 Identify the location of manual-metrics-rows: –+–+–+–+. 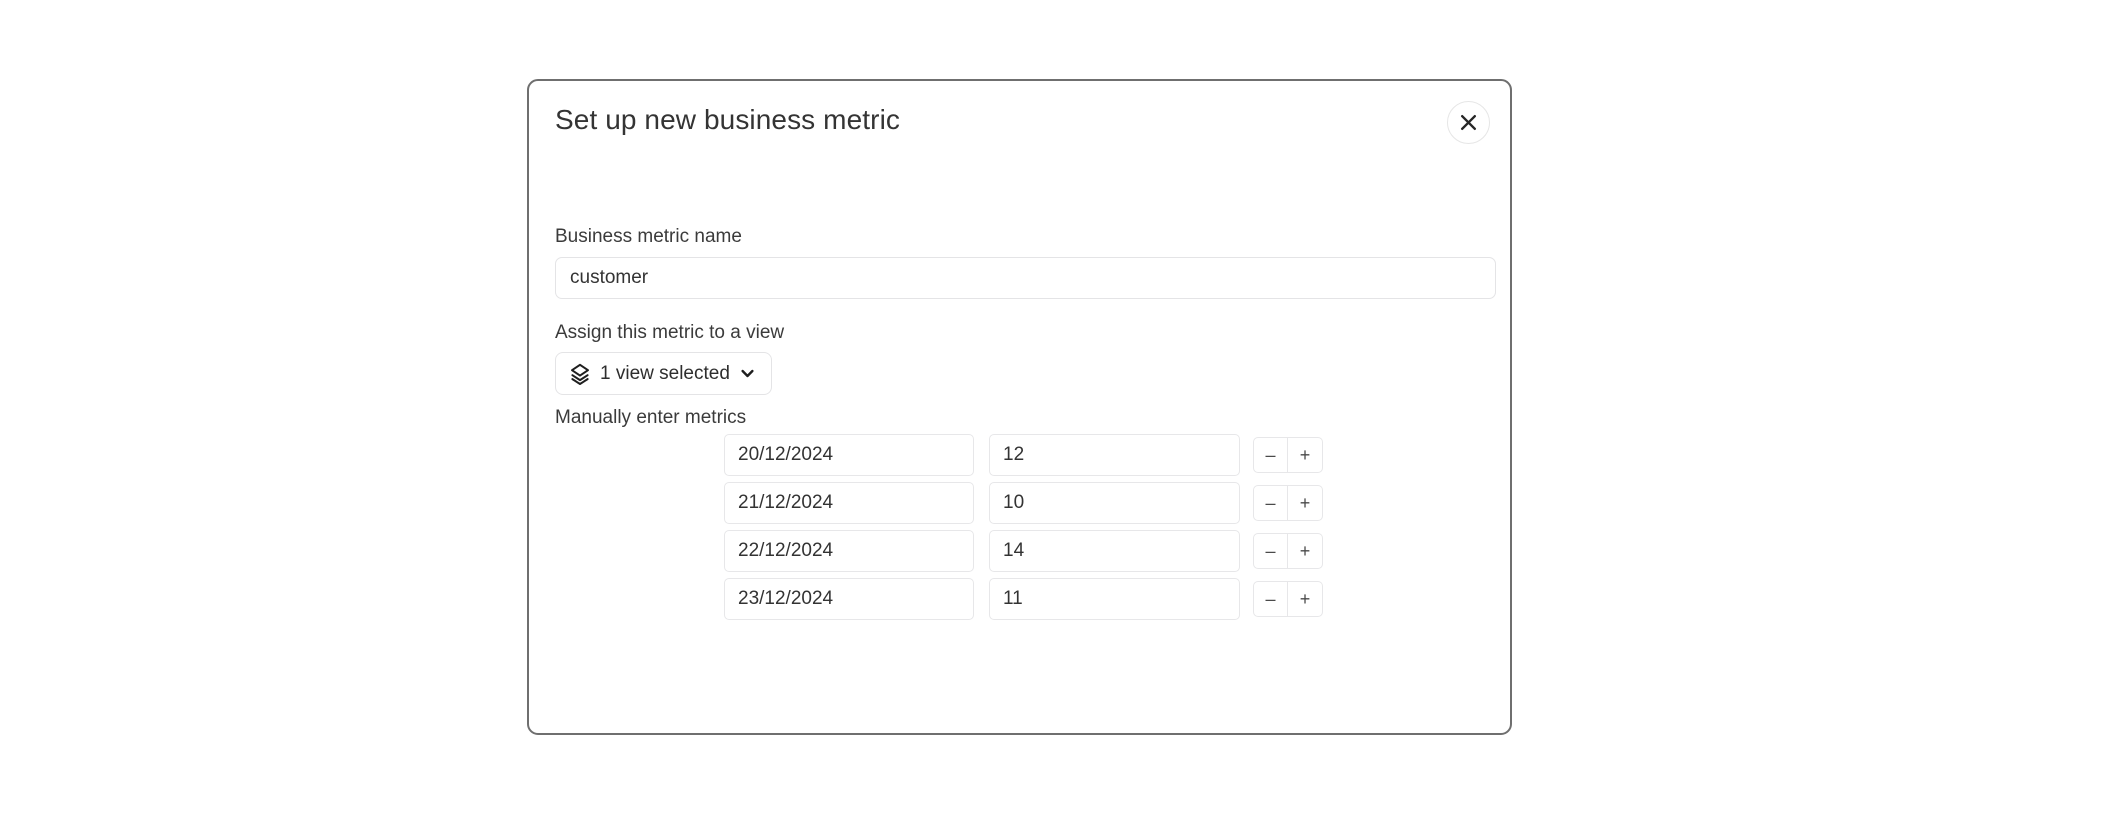
(1023, 530).